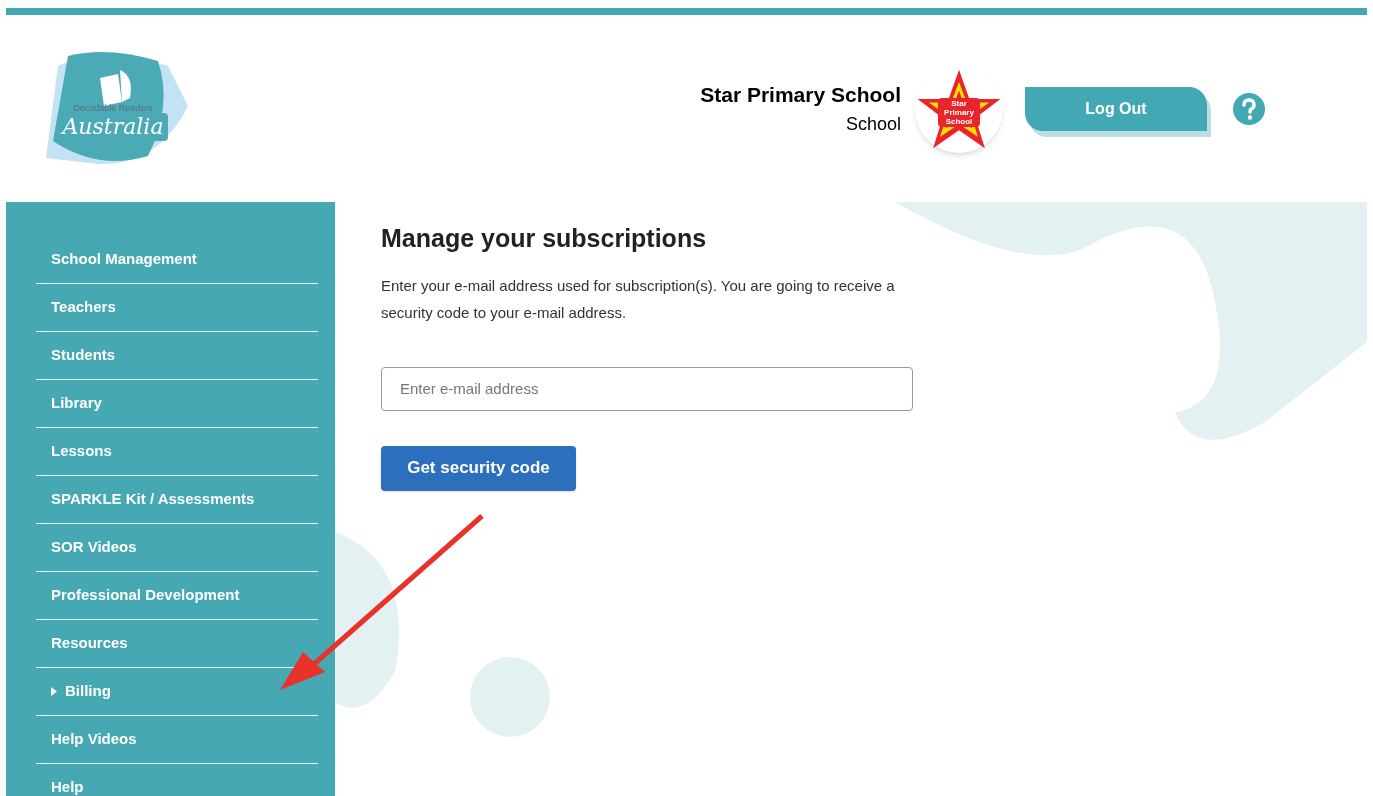 The image size is (1373, 796). What do you see at coordinates (177, 307) in the screenshot?
I see `sidebar-item: Teachers` at bounding box center [177, 307].